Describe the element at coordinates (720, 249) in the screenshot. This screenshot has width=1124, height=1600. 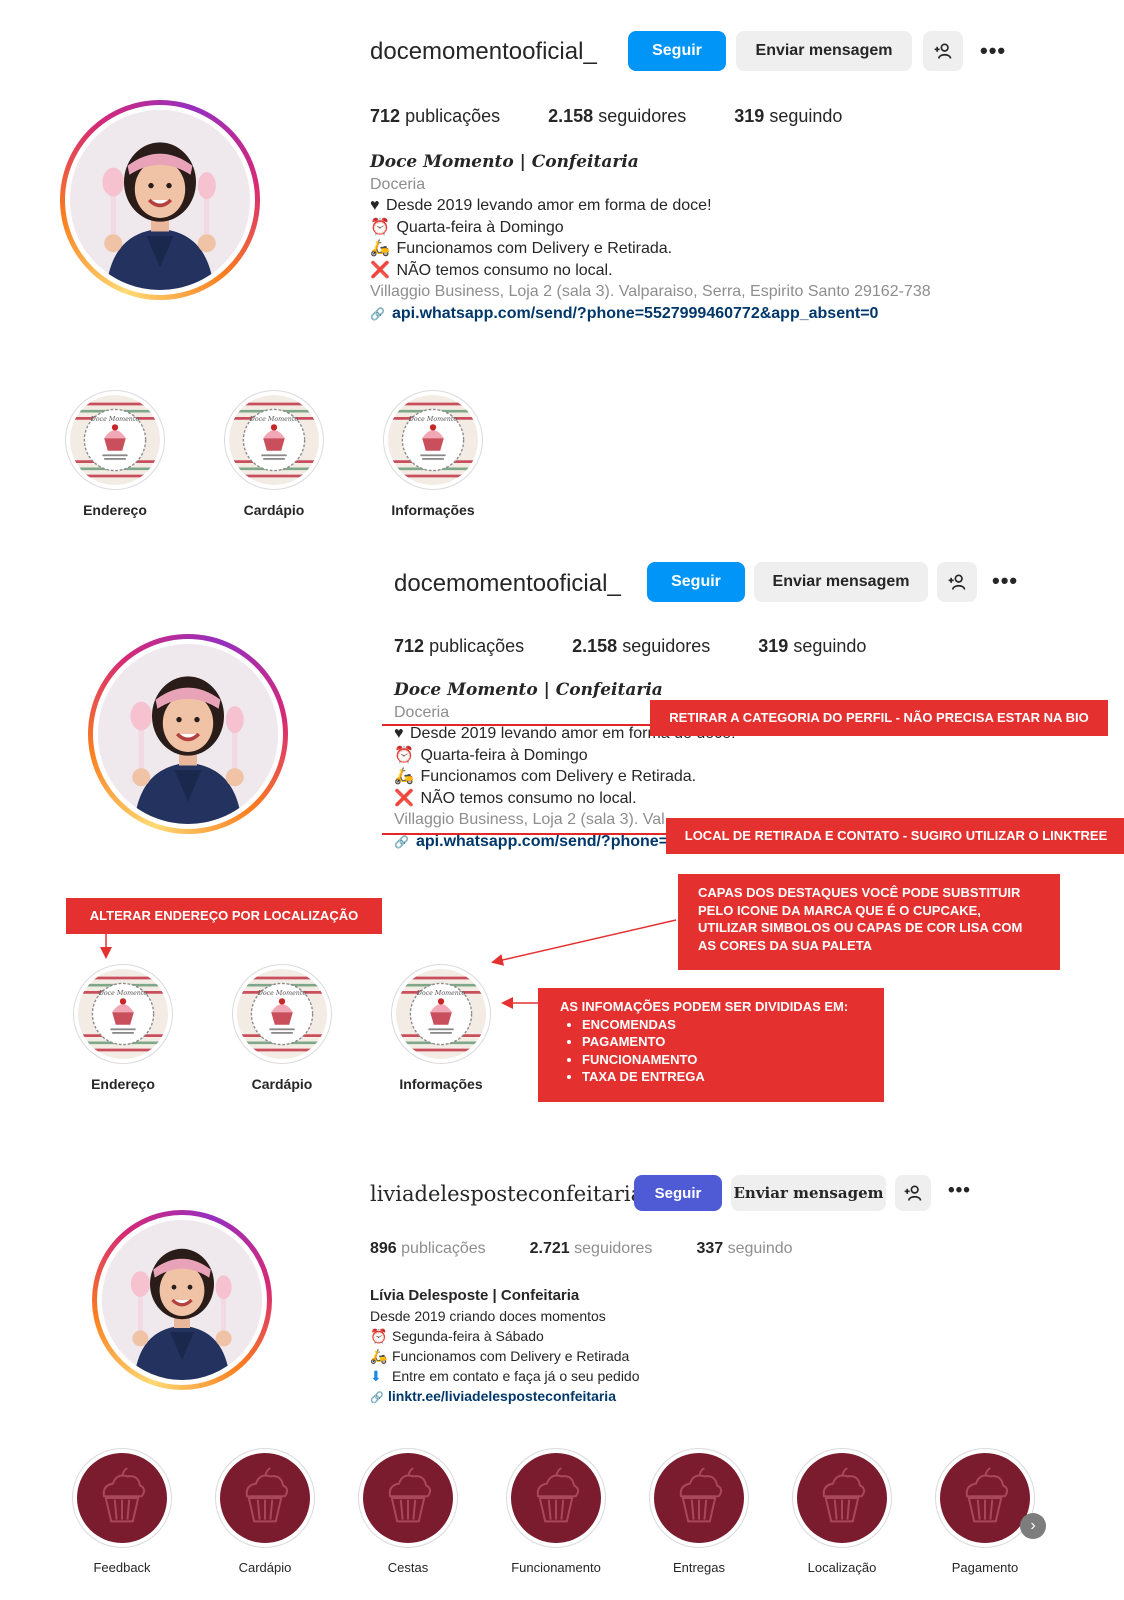
I see `bio-line: 🛵 Funcionamos com Delivery e Retirada.` at that location.